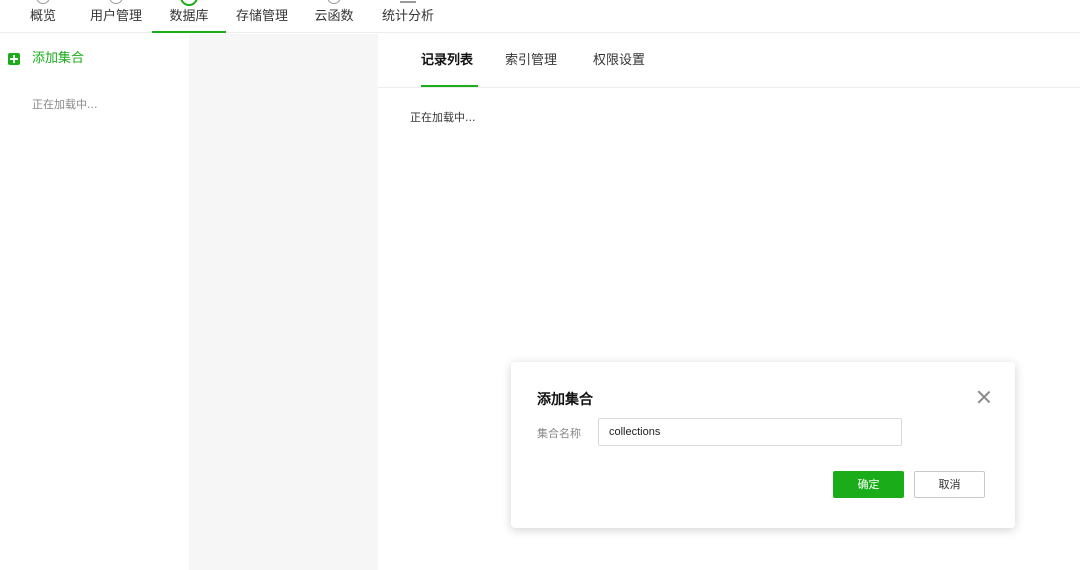  What do you see at coordinates (334, 2) in the screenshot?
I see `function-icon` at bounding box center [334, 2].